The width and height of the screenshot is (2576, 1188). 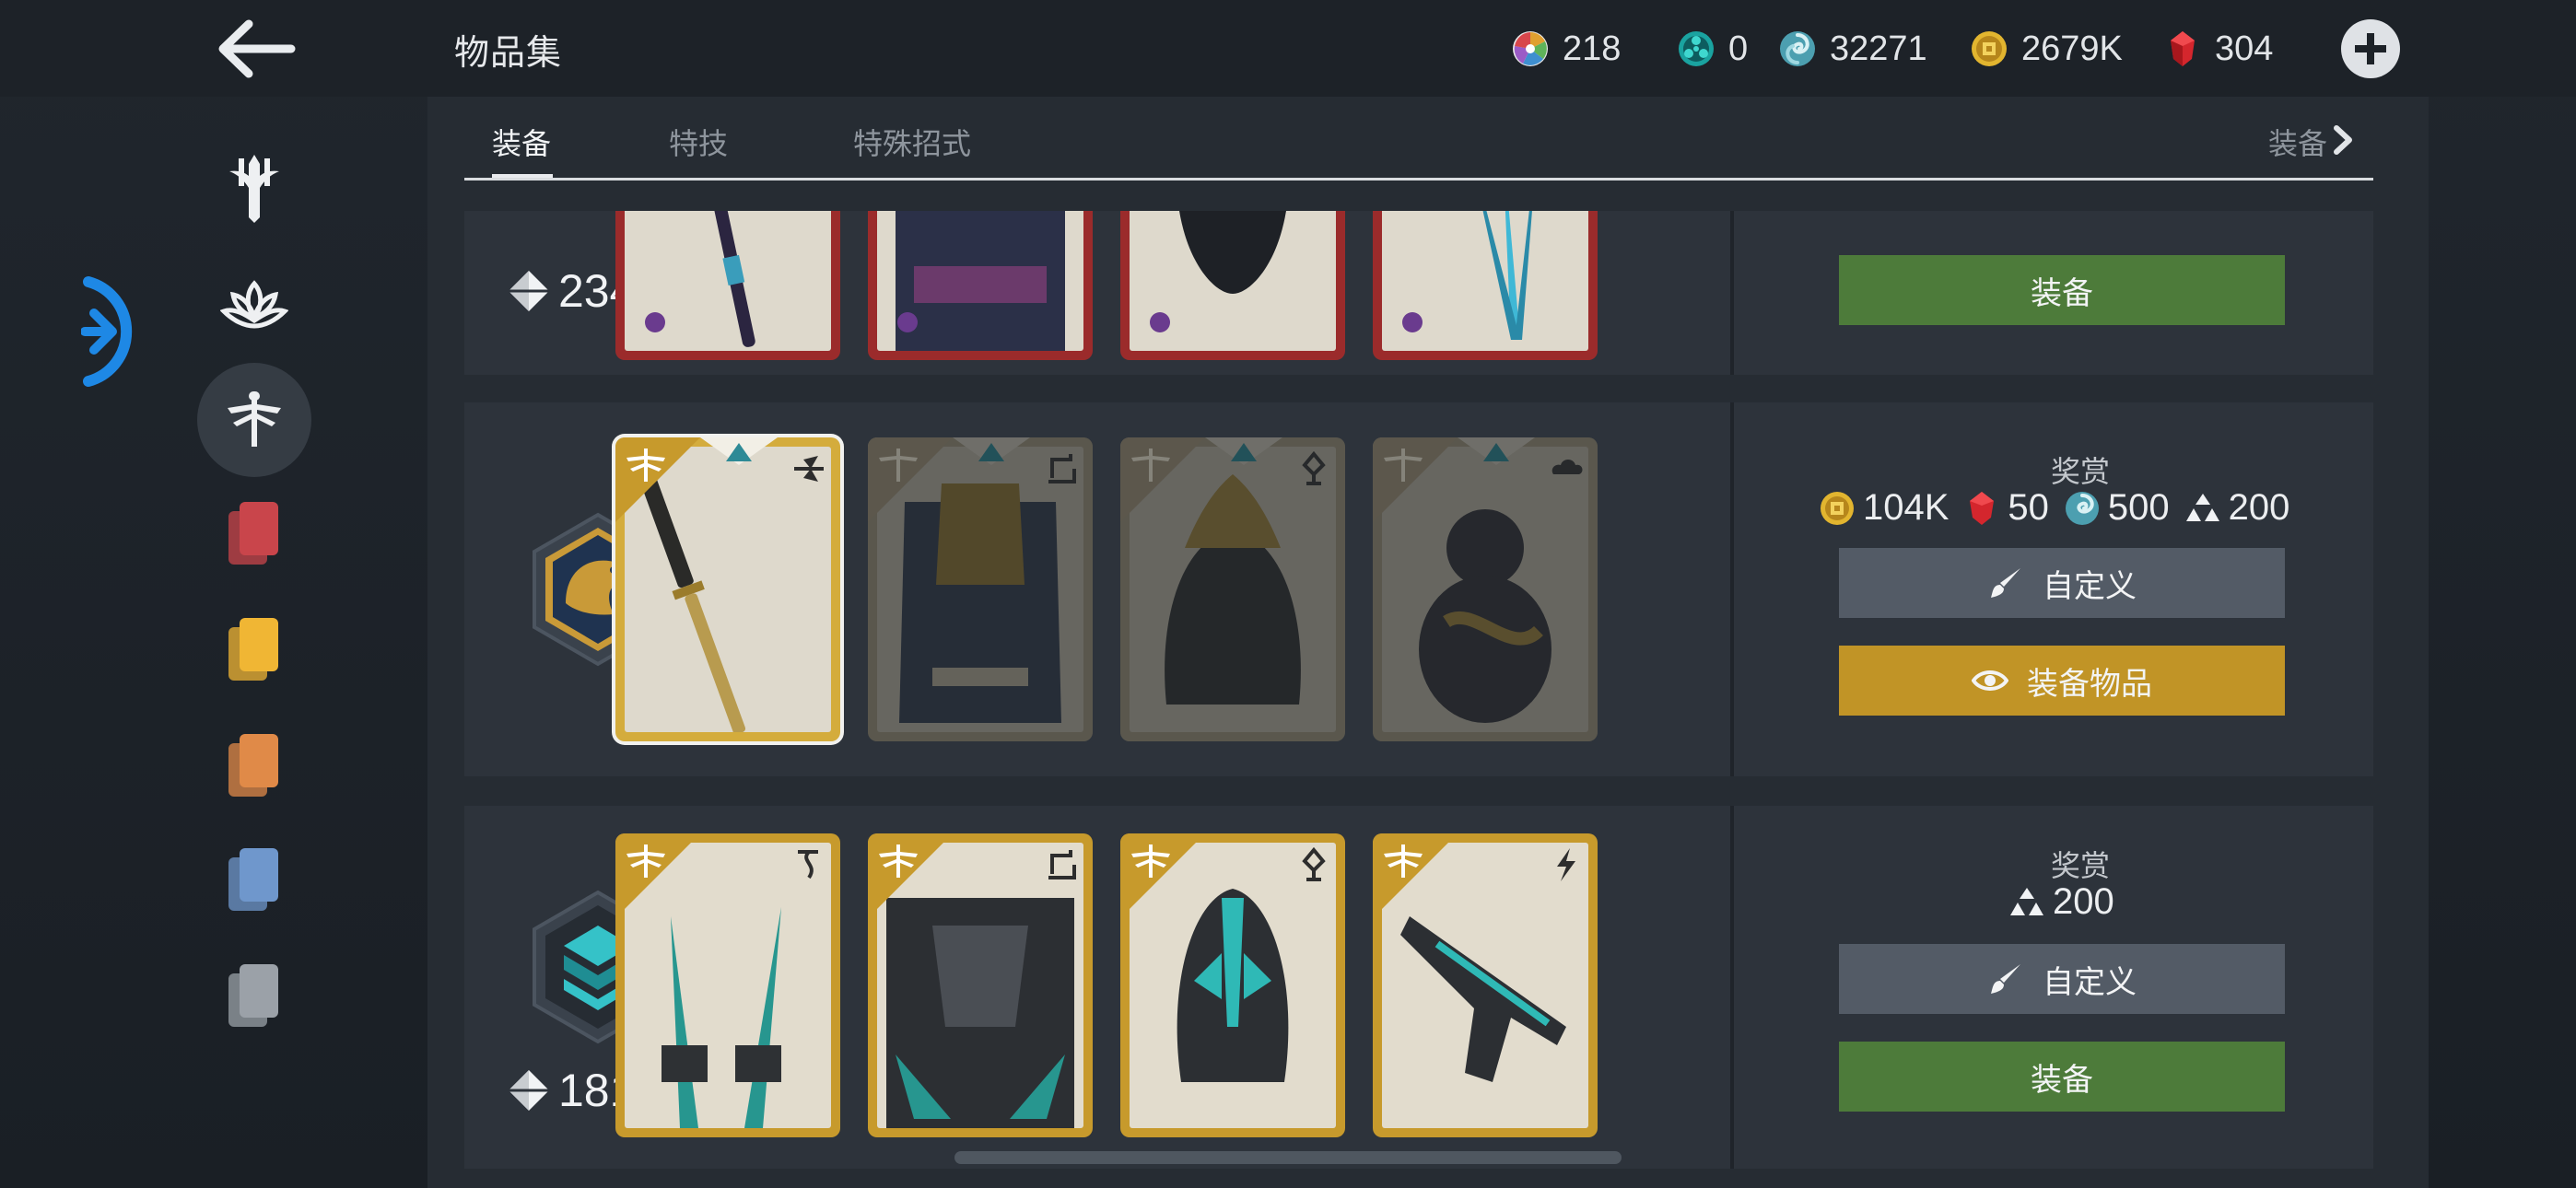 What do you see at coordinates (1592, 48) in the screenshot?
I see `currency-value: 218` at bounding box center [1592, 48].